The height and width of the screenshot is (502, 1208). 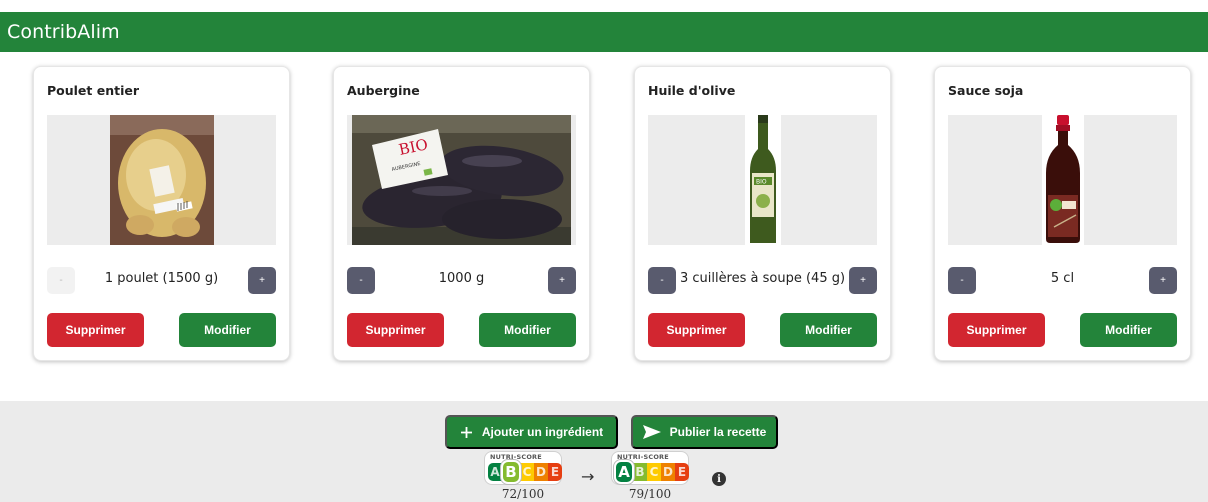 I want to click on quantity-value: 3 cuillères à soupe (45 g), so click(x=762, y=278).